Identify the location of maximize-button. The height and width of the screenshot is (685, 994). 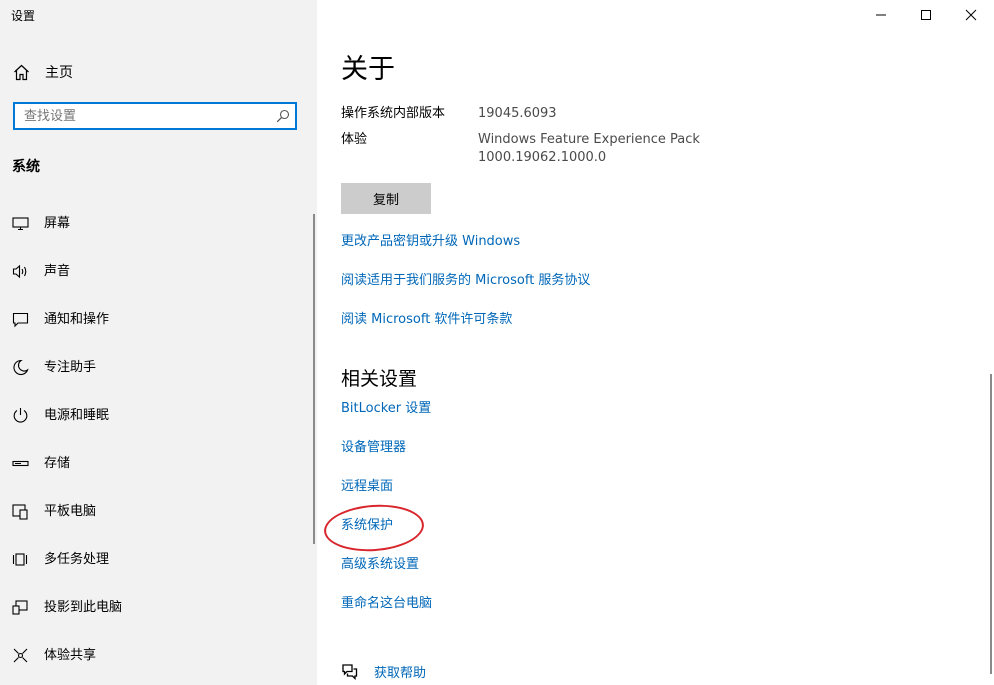
(926, 15).